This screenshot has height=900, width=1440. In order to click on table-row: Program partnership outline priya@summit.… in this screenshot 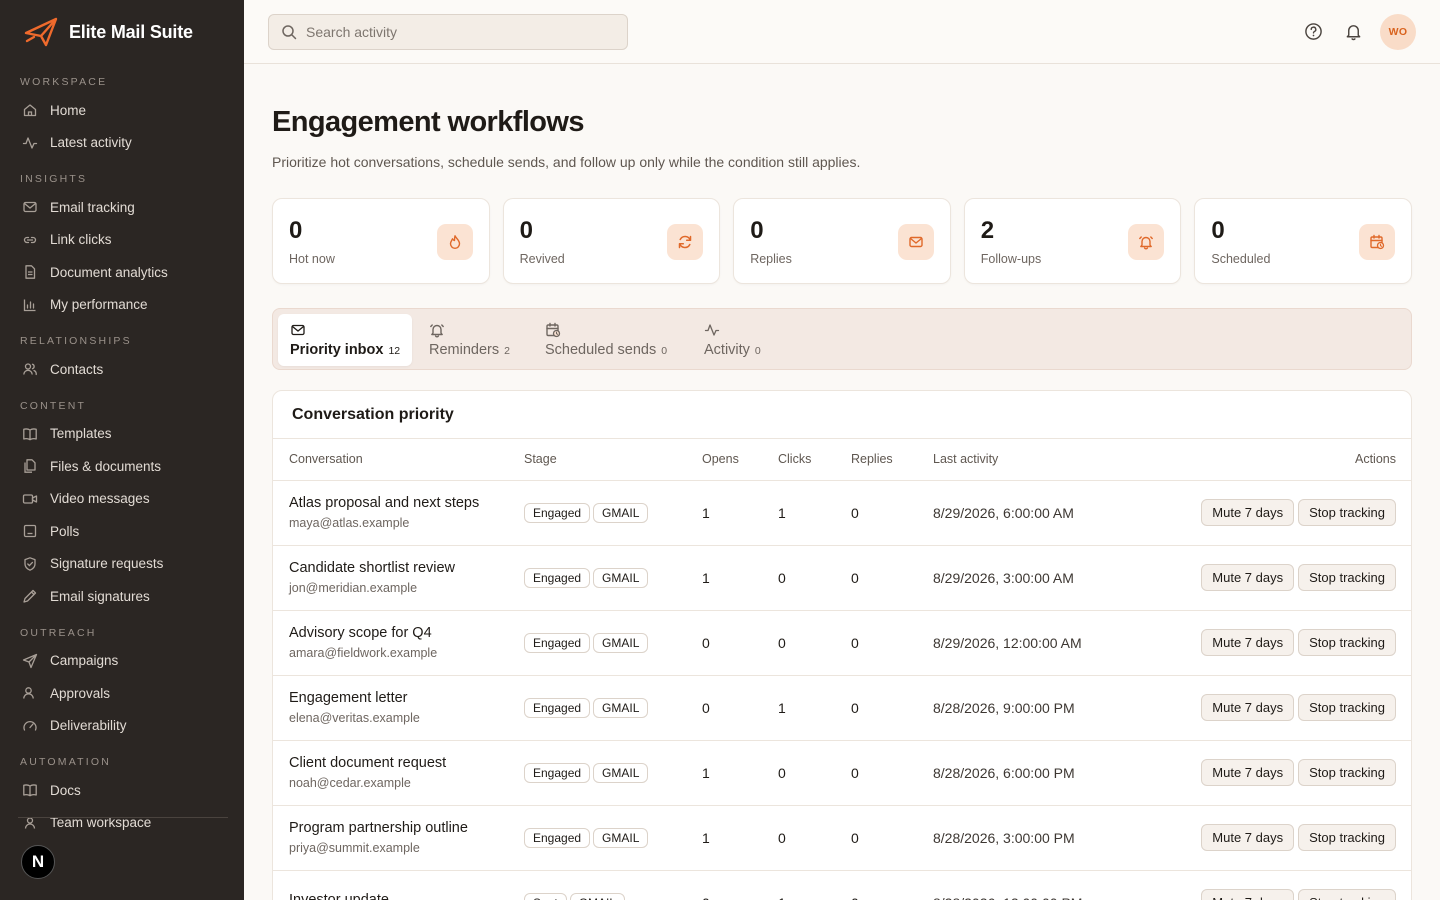, I will do `click(842, 838)`.